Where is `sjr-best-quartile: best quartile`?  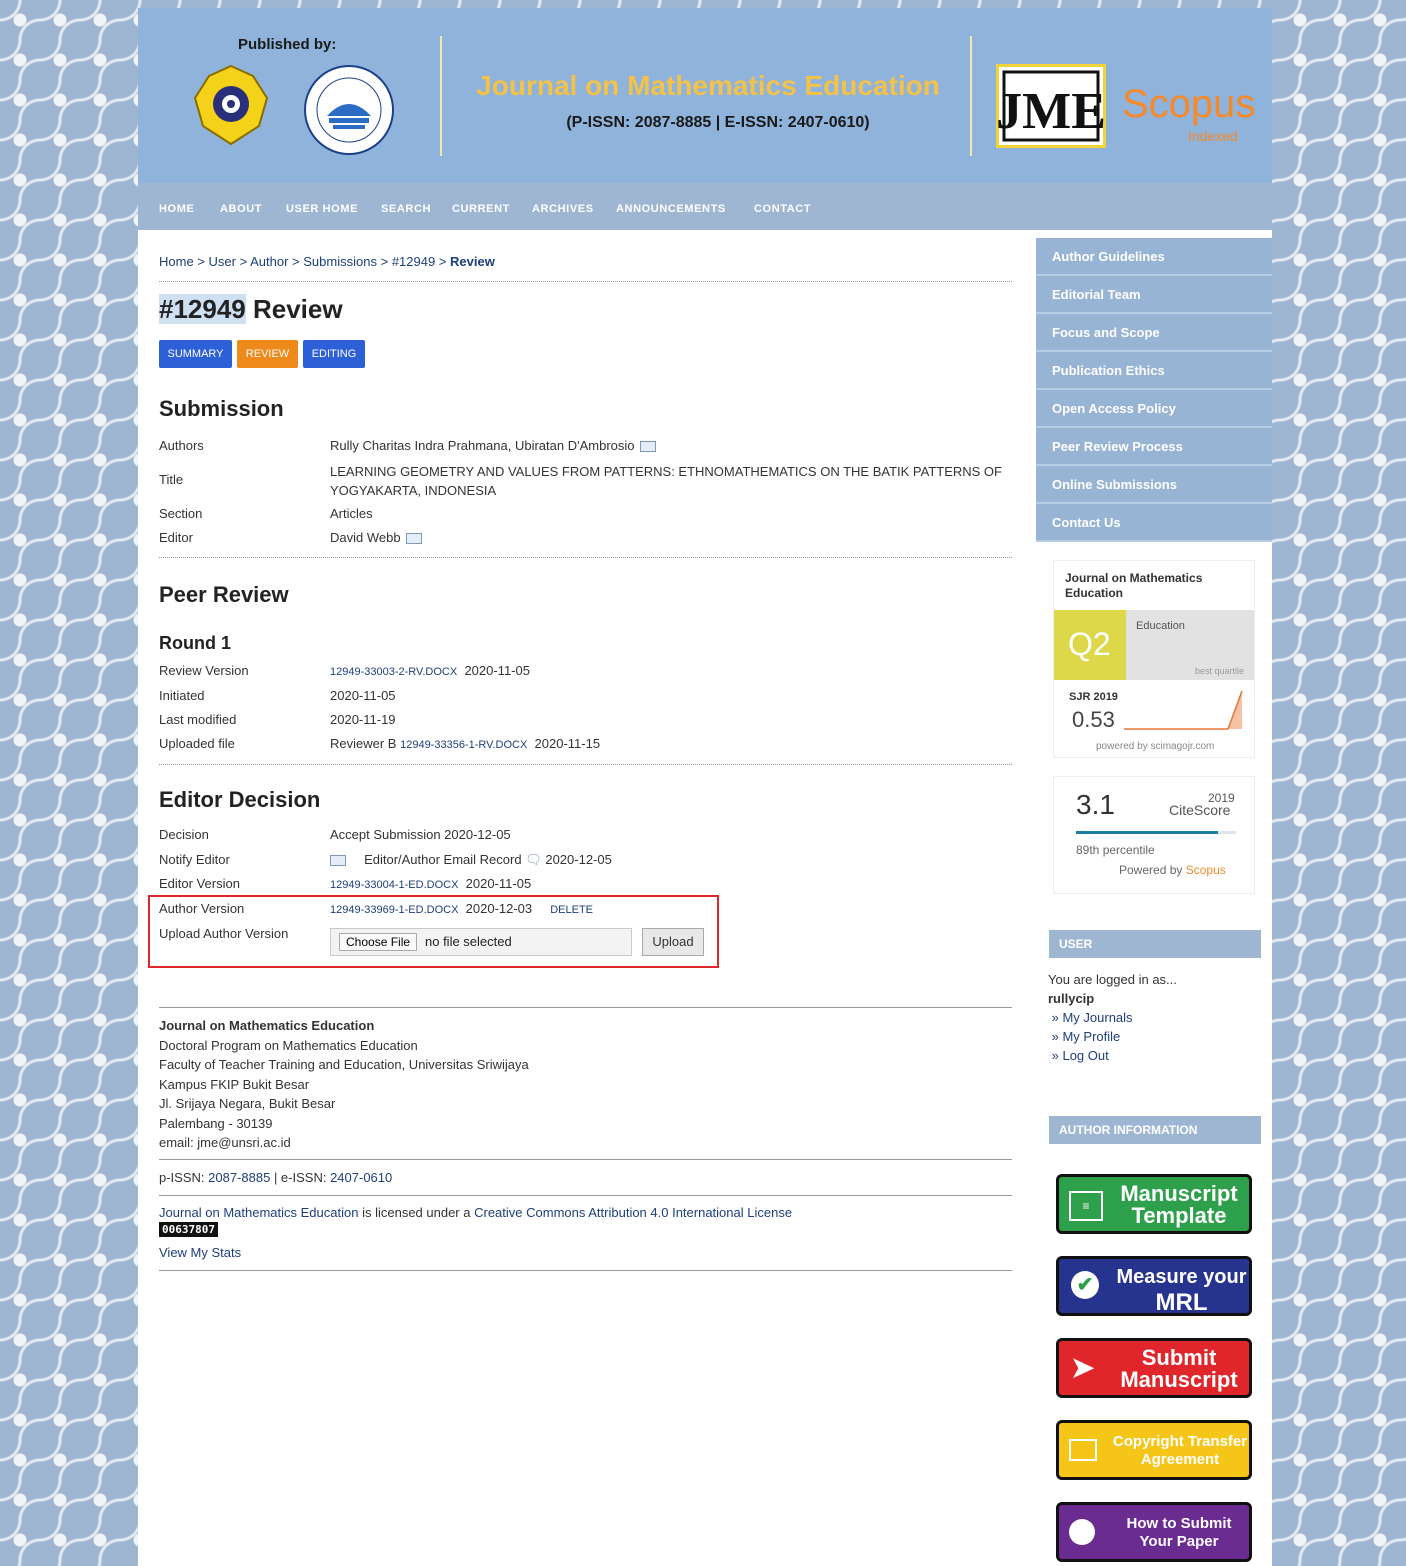 sjr-best-quartile: best quartile is located at coordinates (1219, 671).